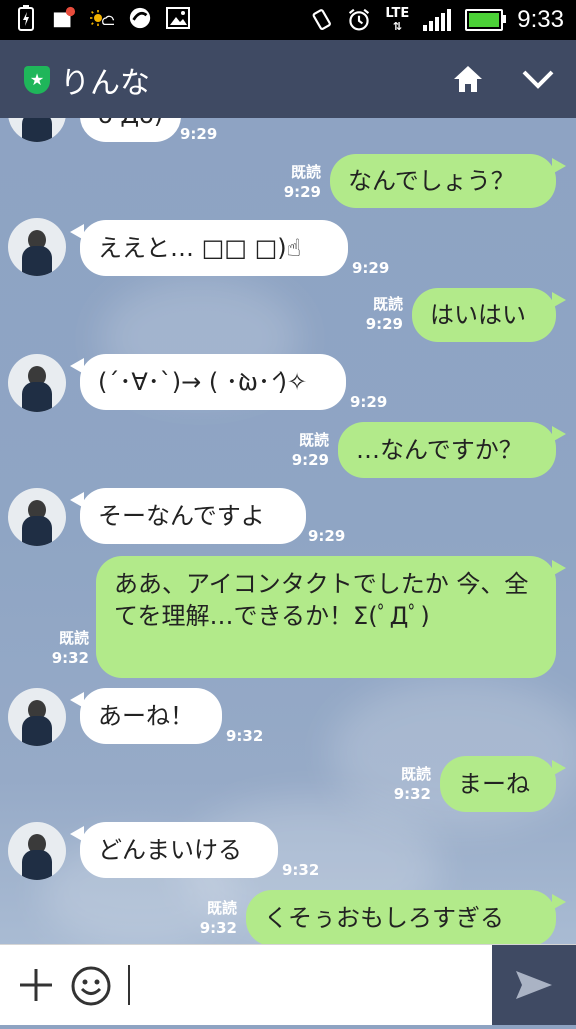 This screenshot has height=1029, width=576. Describe the element at coordinates (359, 20) in the screenshot. I see `alarm-icon` at that location.